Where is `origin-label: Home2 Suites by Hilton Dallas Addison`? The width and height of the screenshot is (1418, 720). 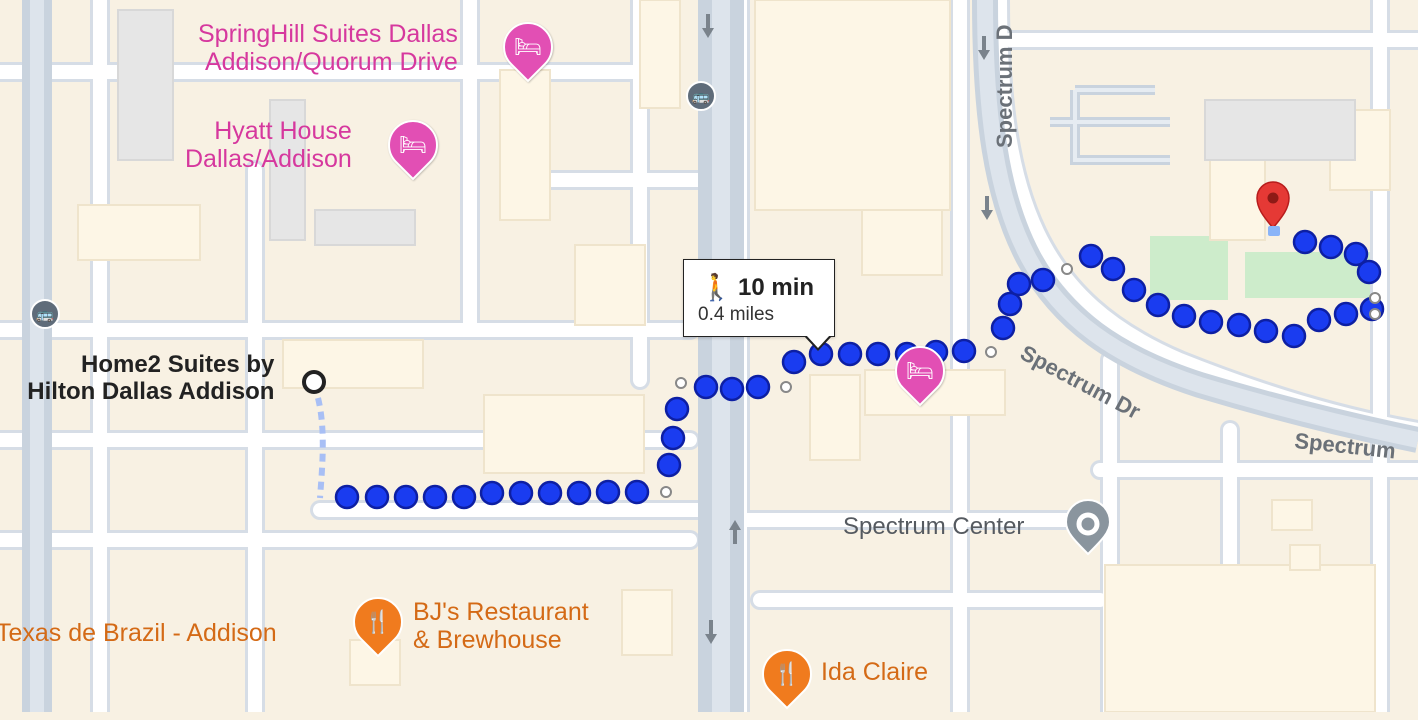
origin-label: Home2 Suites by Hilton Dallas Addison is located at coordinates (149, 378).